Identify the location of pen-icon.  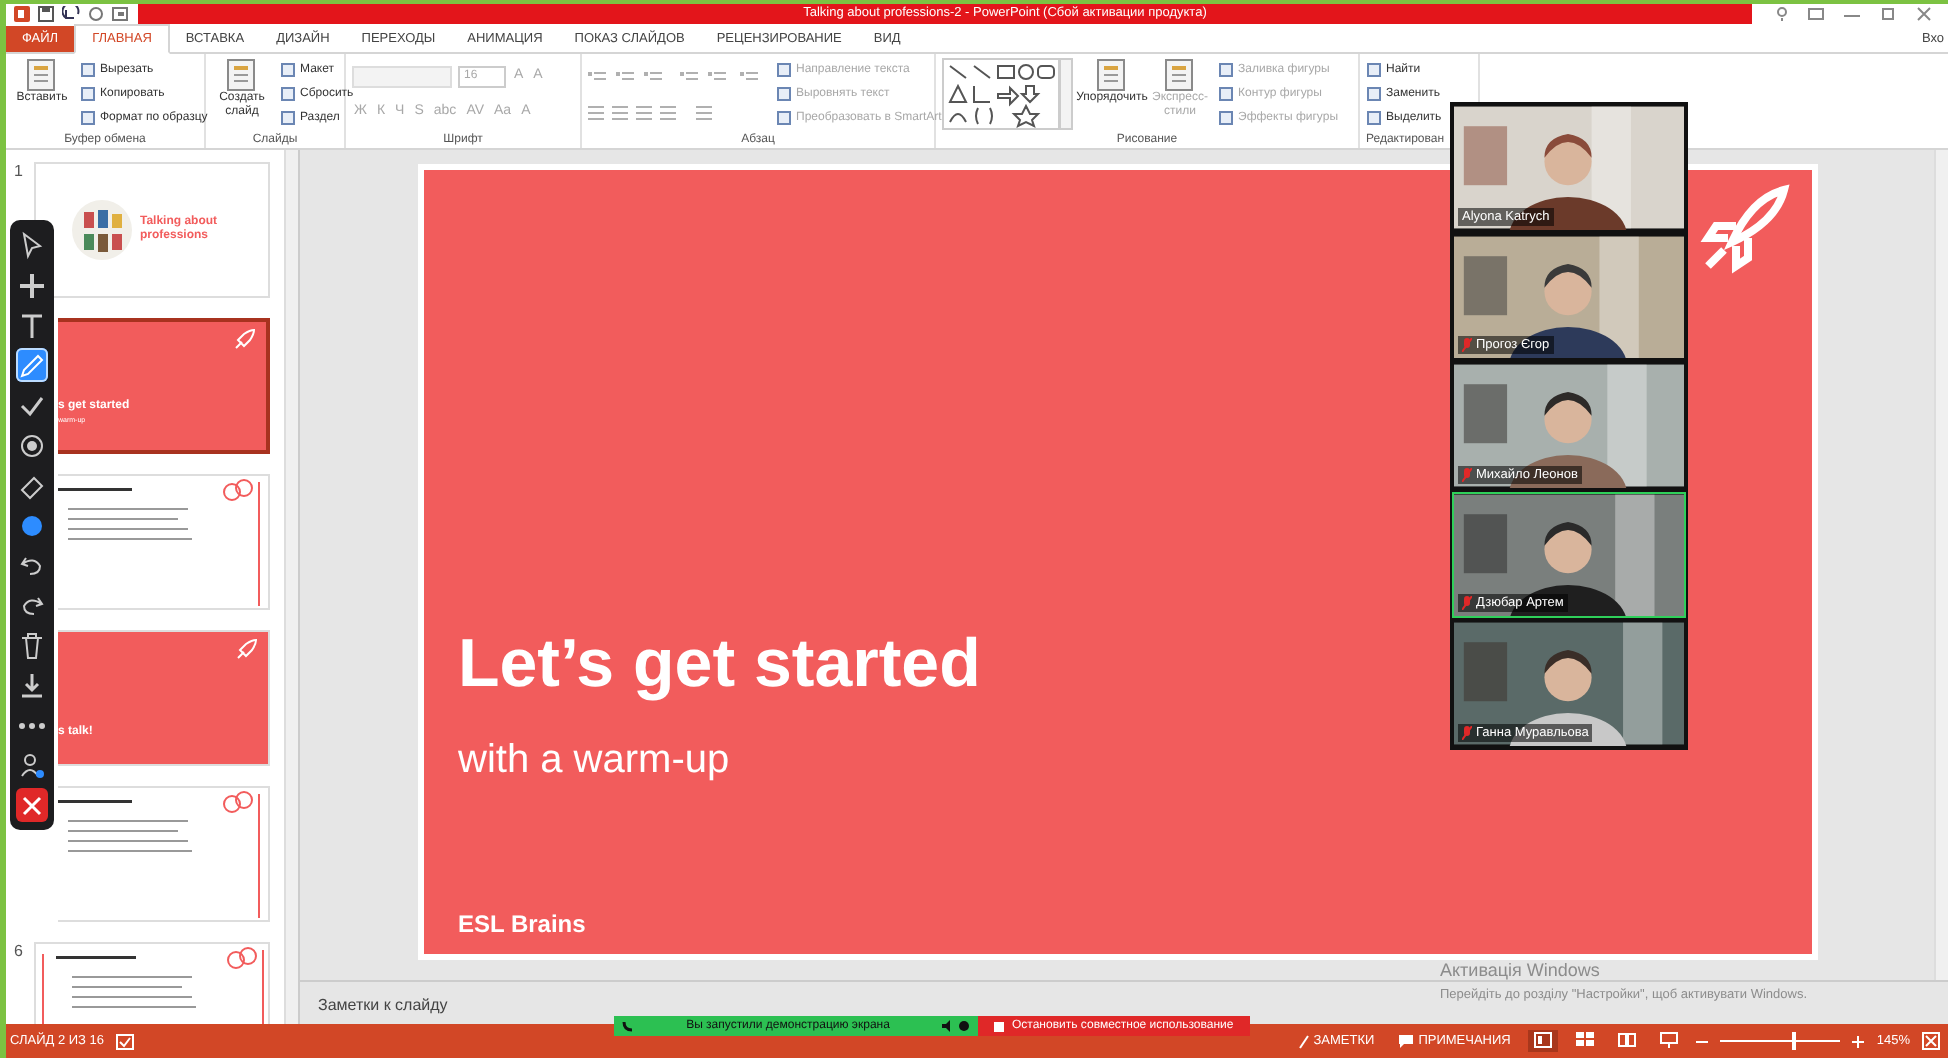
(1303, 1041).